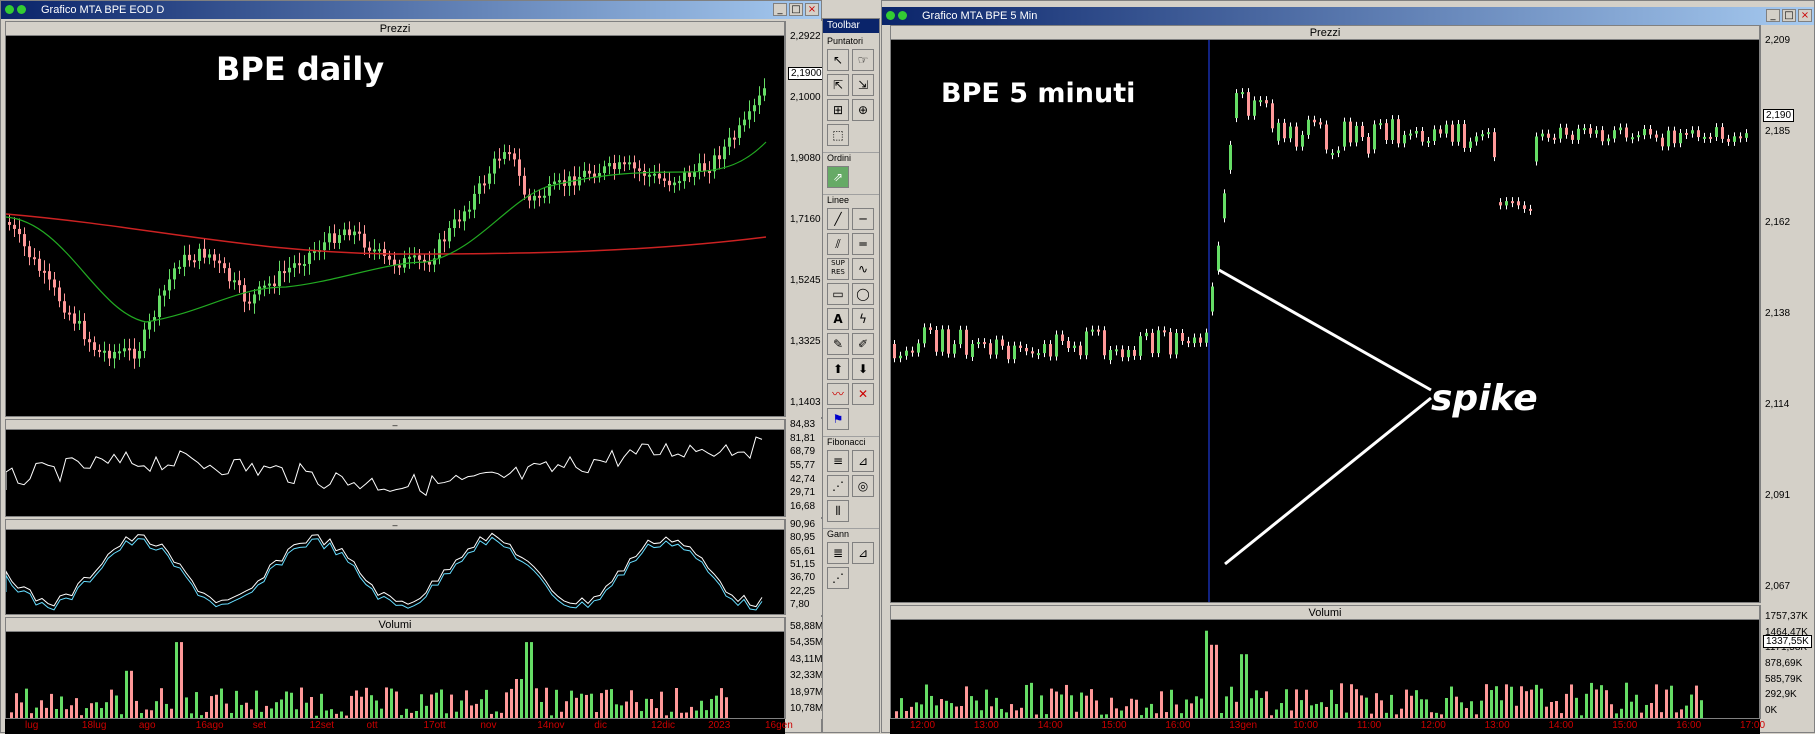 The image size is (1815, 734). What do you see at coordinates (863, 394) in the screenshot?
I see `delete-lines-icon: ✕` at bounding box center [863, 394].